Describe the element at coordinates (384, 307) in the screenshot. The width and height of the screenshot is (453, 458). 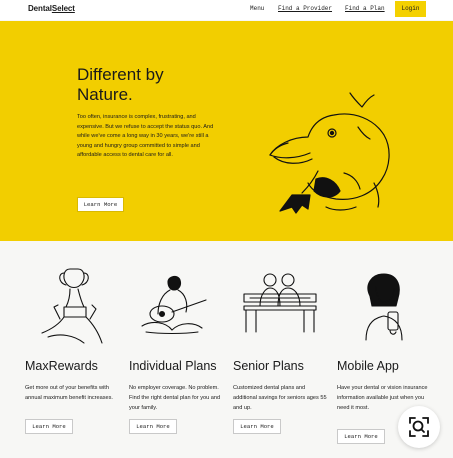
I see `phone-user-icon` at that location.